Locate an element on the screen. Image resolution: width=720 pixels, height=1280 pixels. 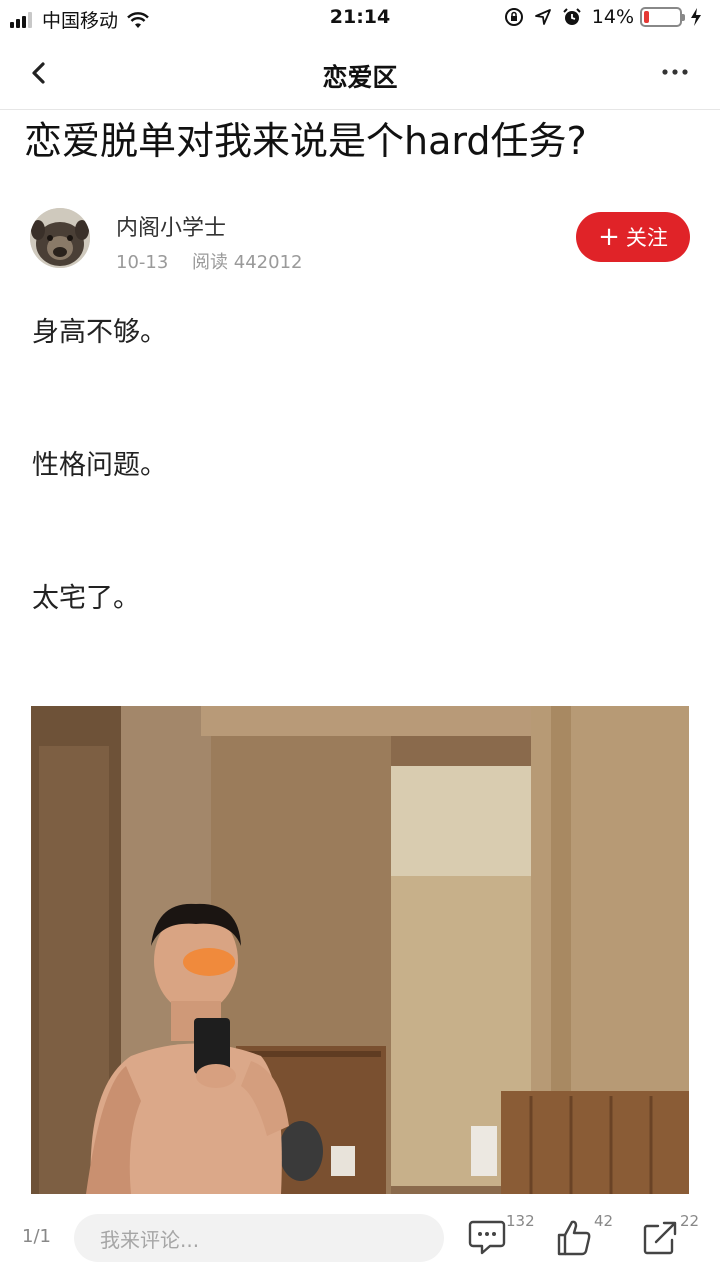
follow-label: 关注 is located at coordinates (646, 238).